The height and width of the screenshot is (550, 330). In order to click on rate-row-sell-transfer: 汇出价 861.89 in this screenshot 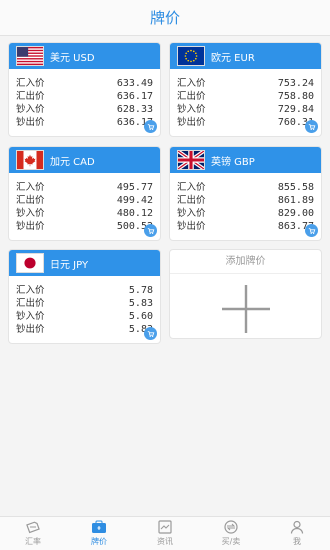, I will do `click(245, 200)`.